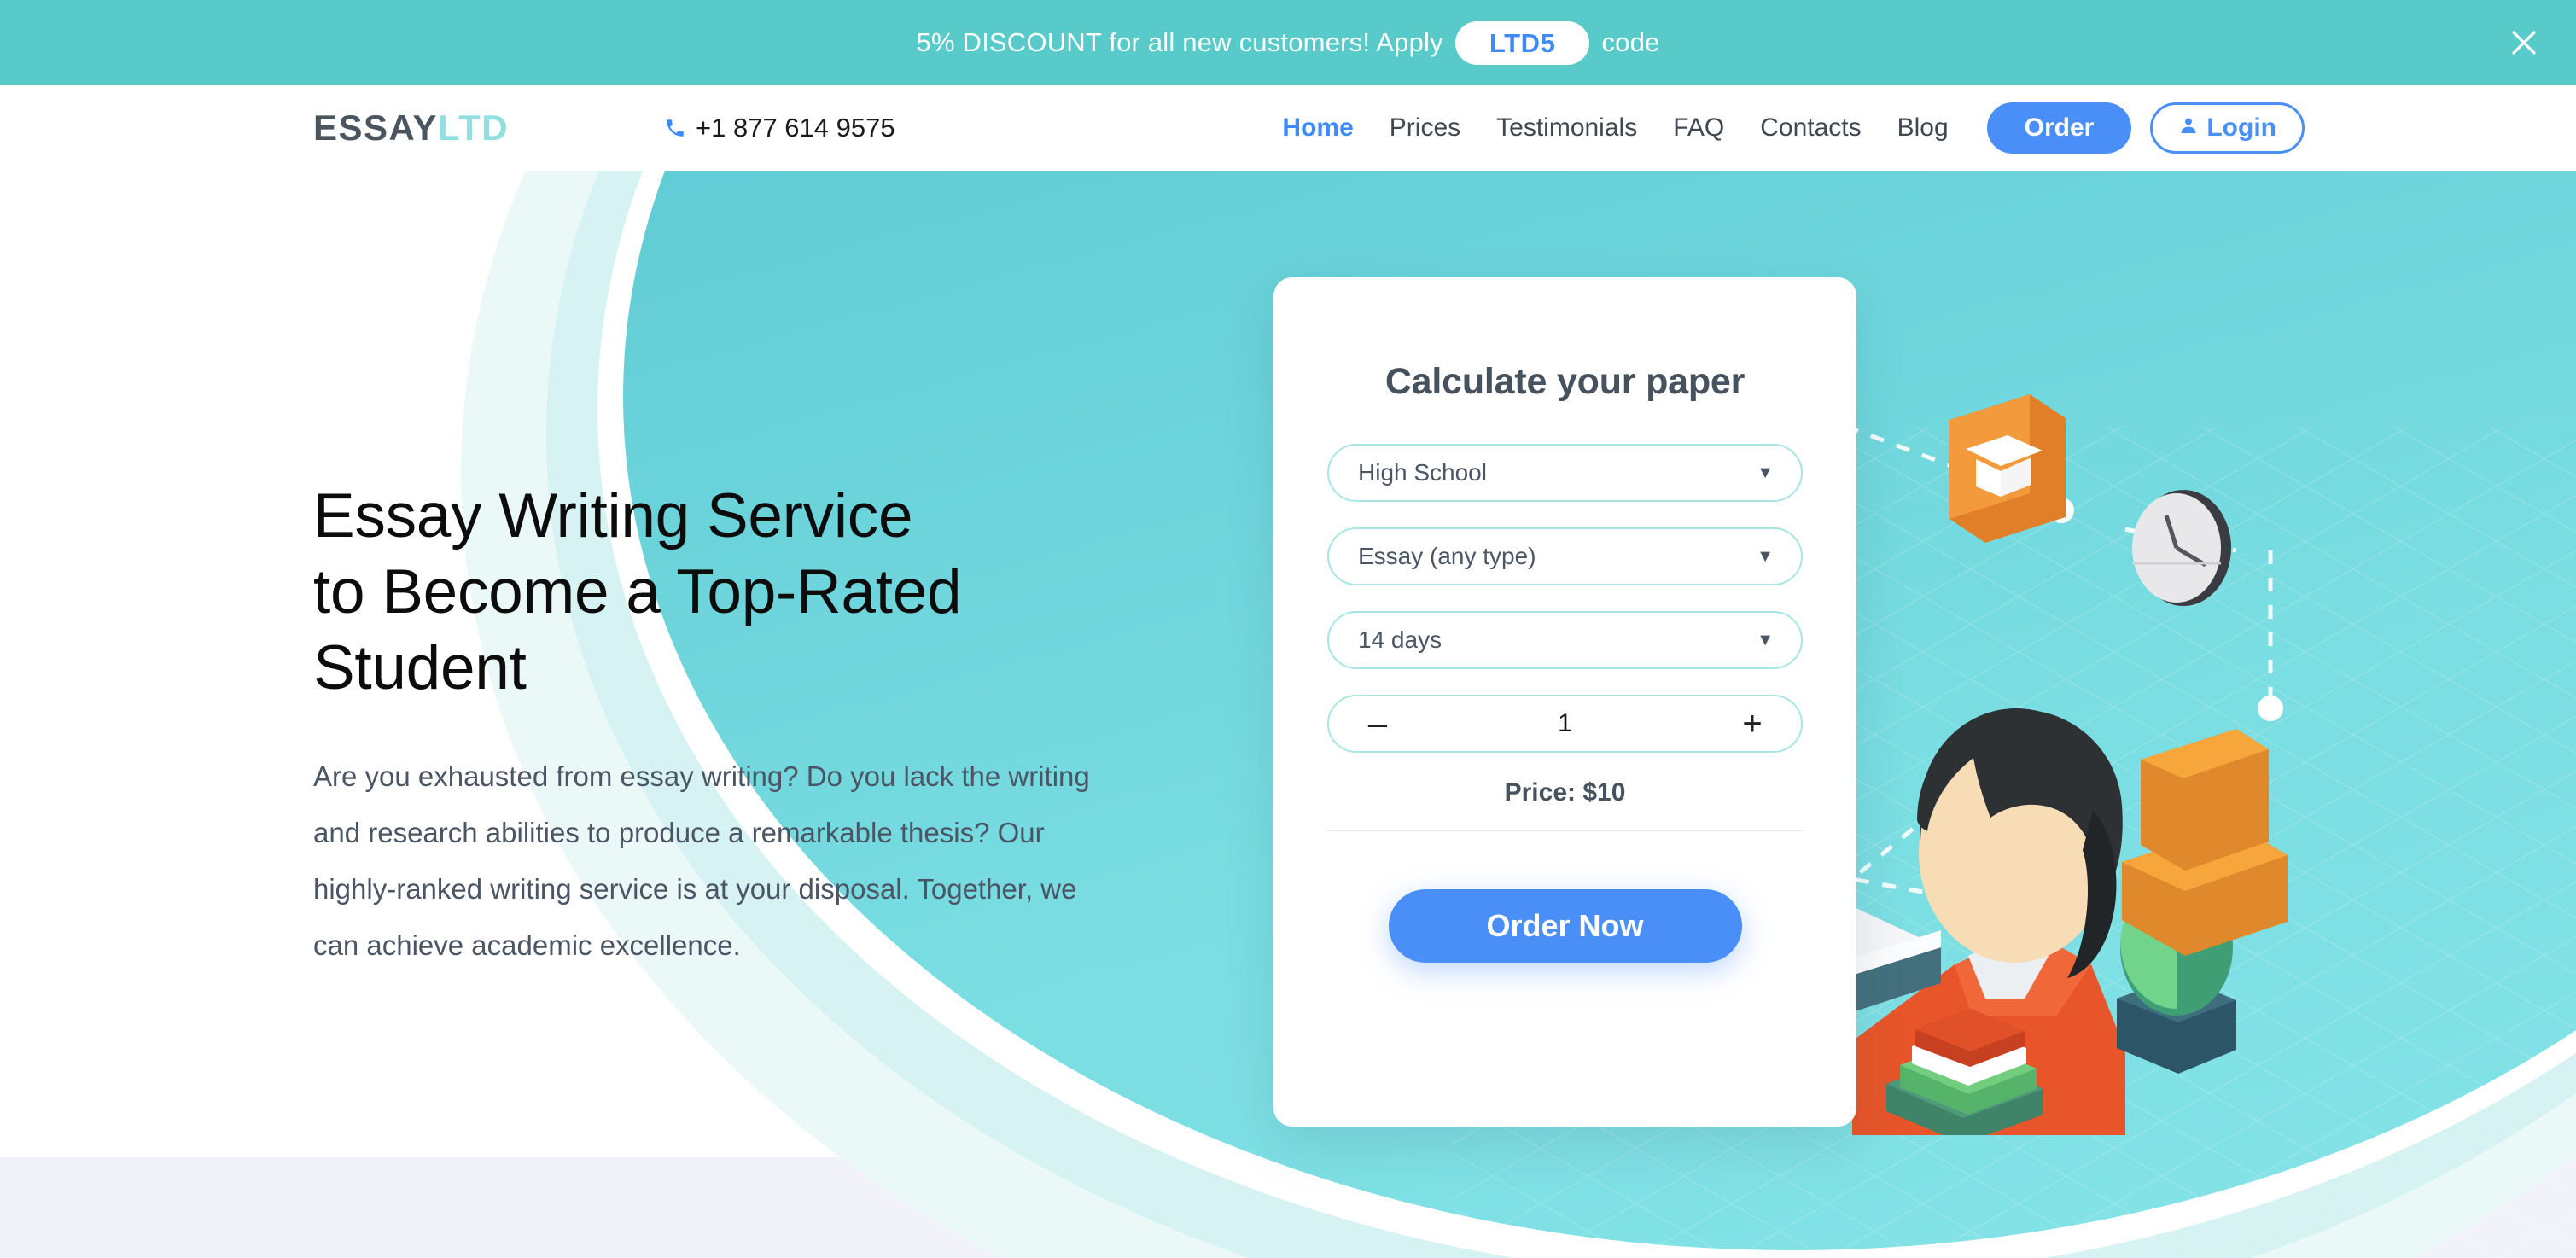 This screenshot has height=1258, width=2576. I want to click on graduation-cap-card-icon, so click(2007, 468).